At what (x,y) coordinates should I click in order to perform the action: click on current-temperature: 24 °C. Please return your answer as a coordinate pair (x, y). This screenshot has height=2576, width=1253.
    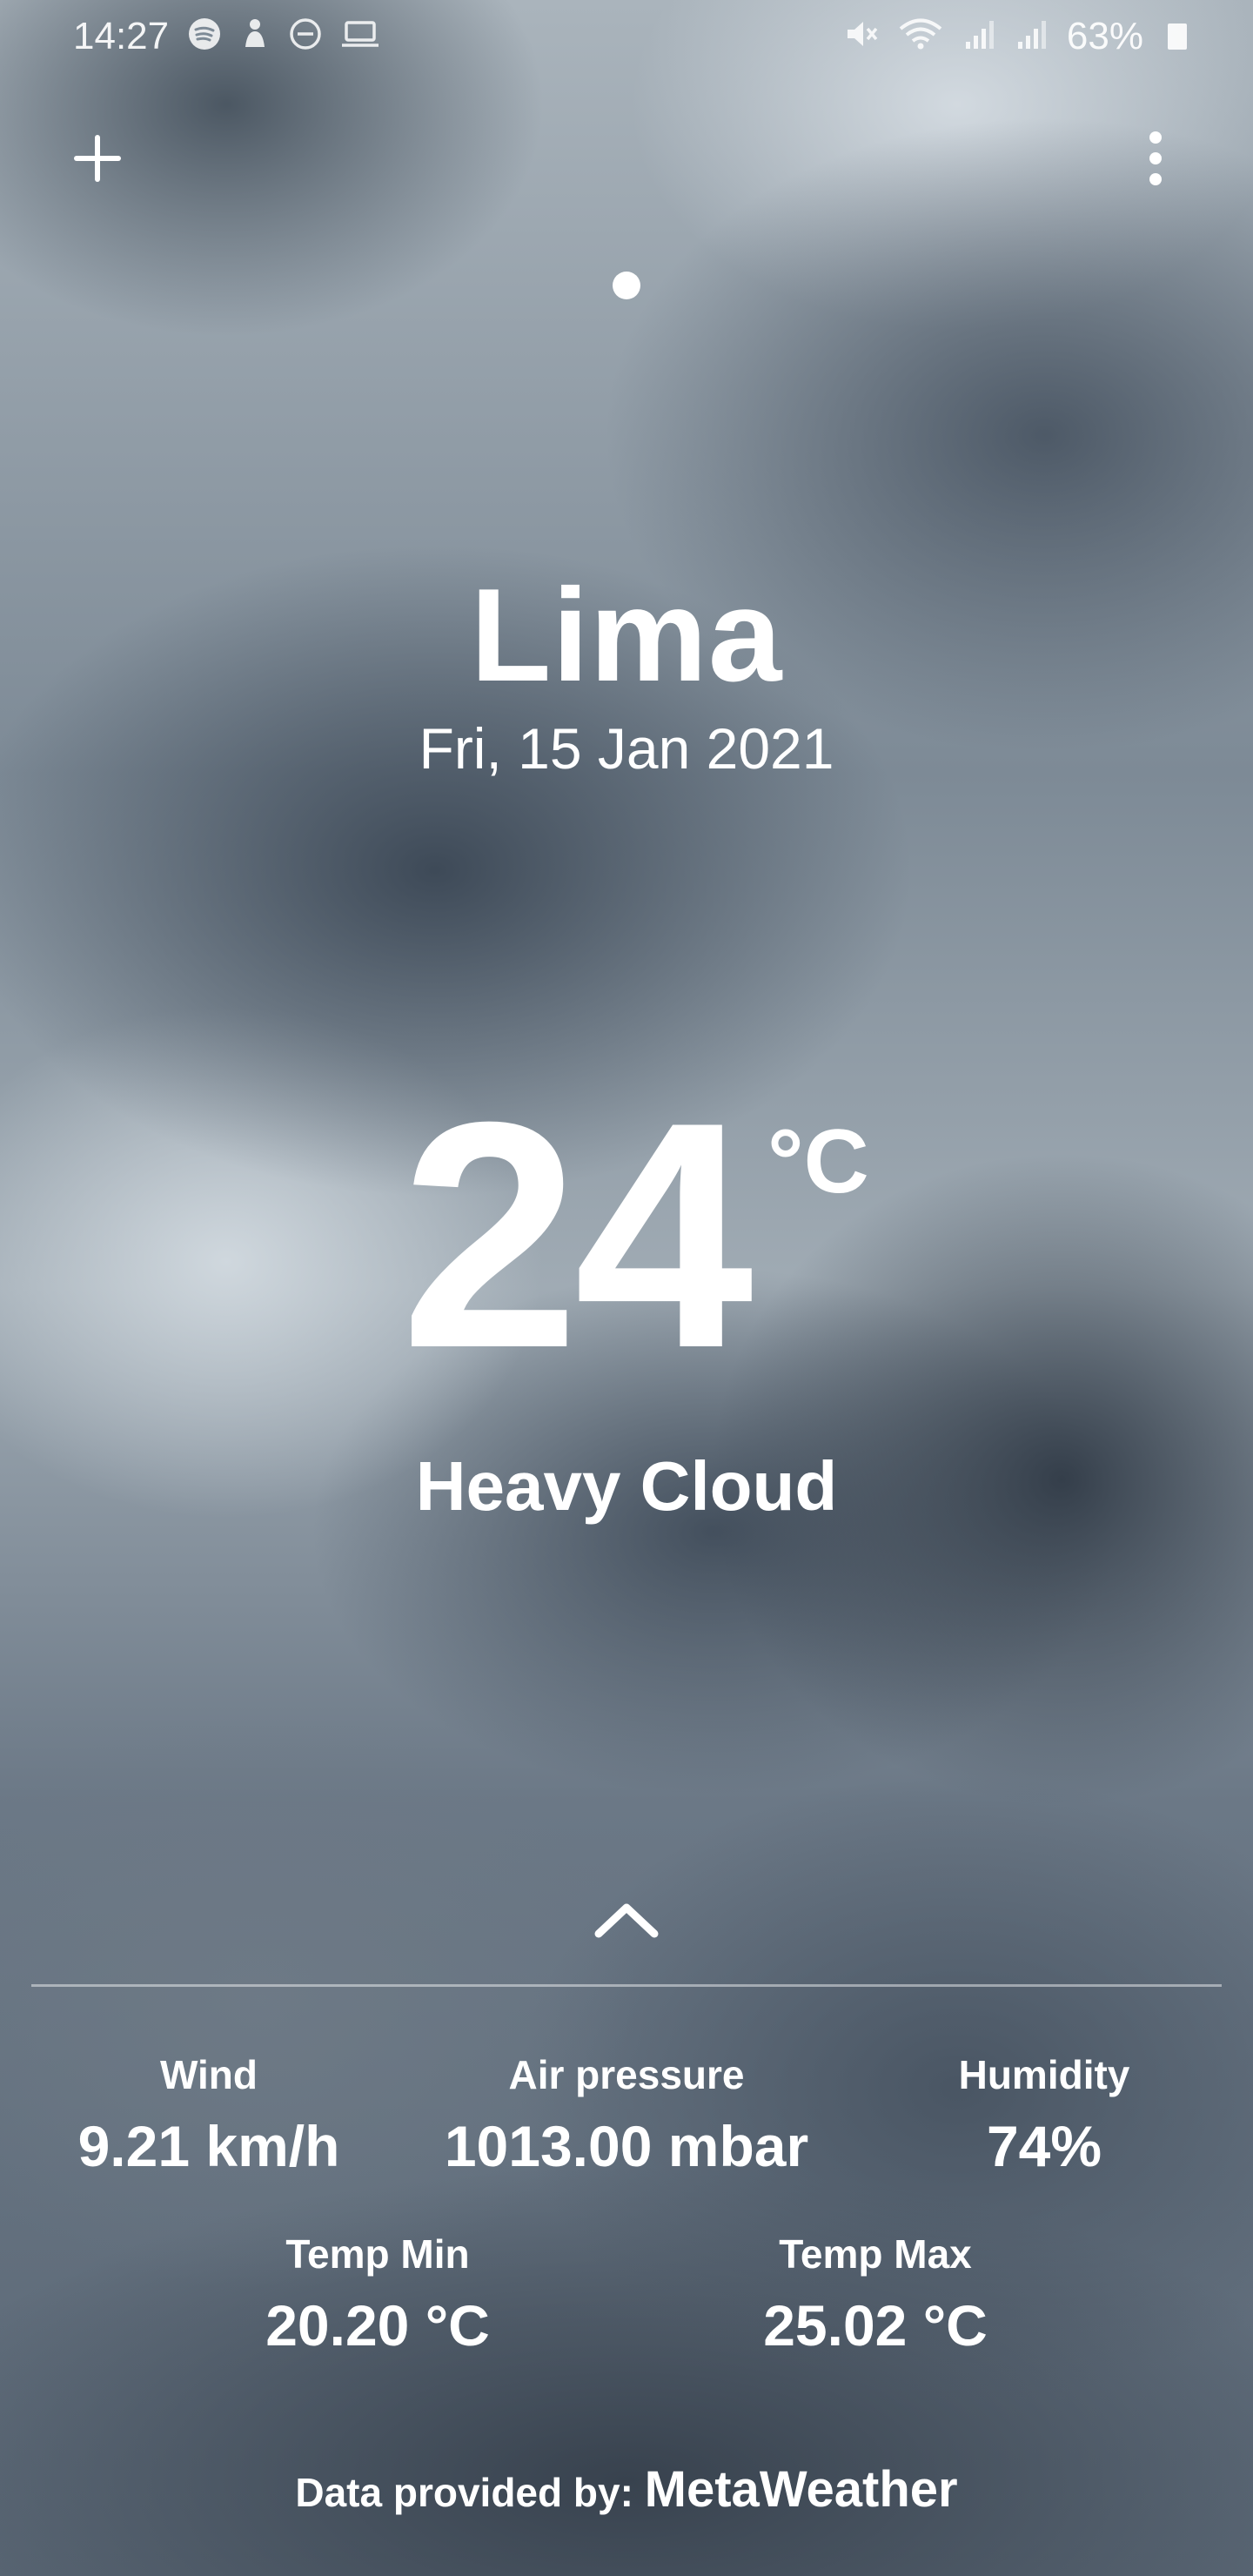
    Looking at the image, I should click on (626, 1235).